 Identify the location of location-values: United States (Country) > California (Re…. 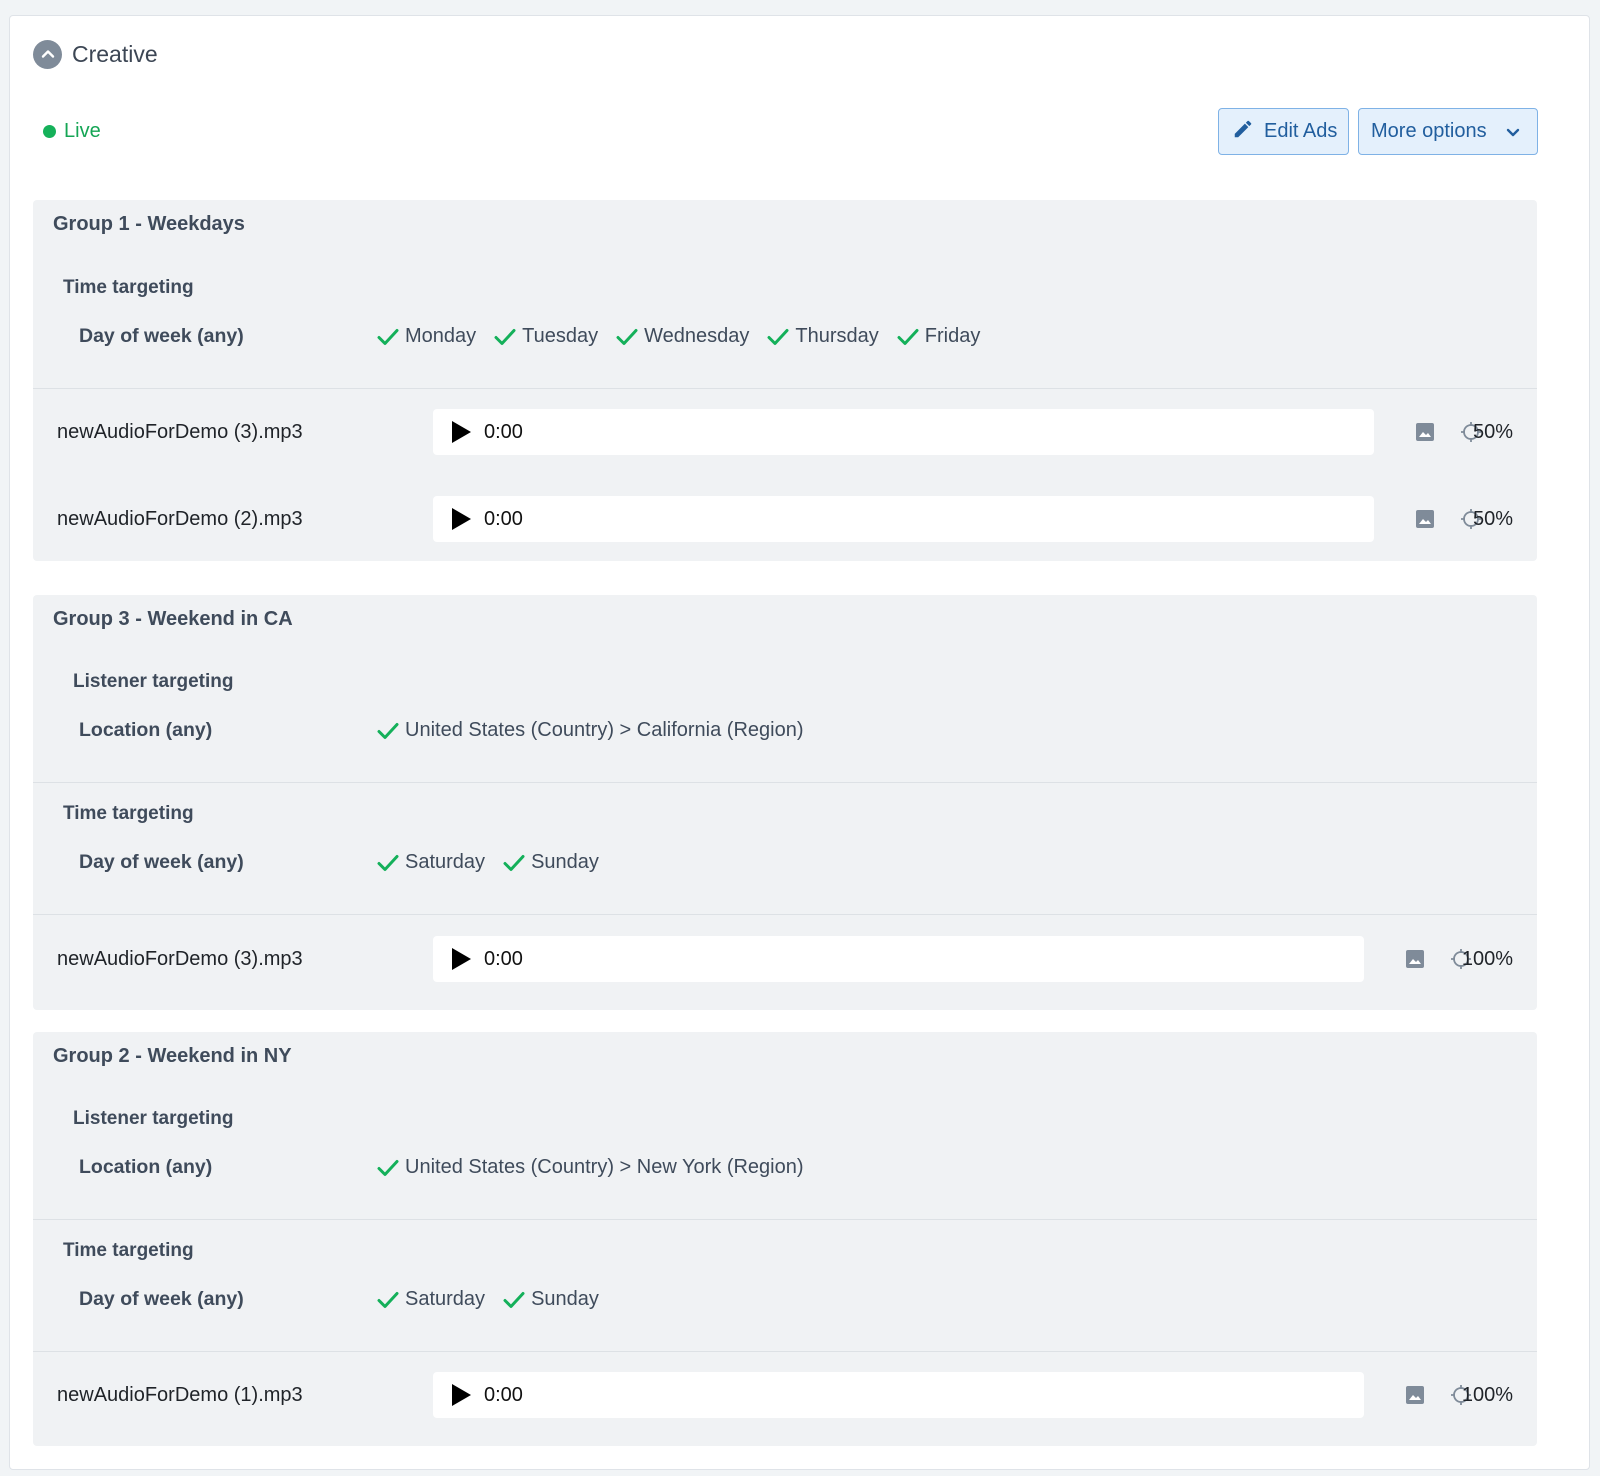
(599, 730).